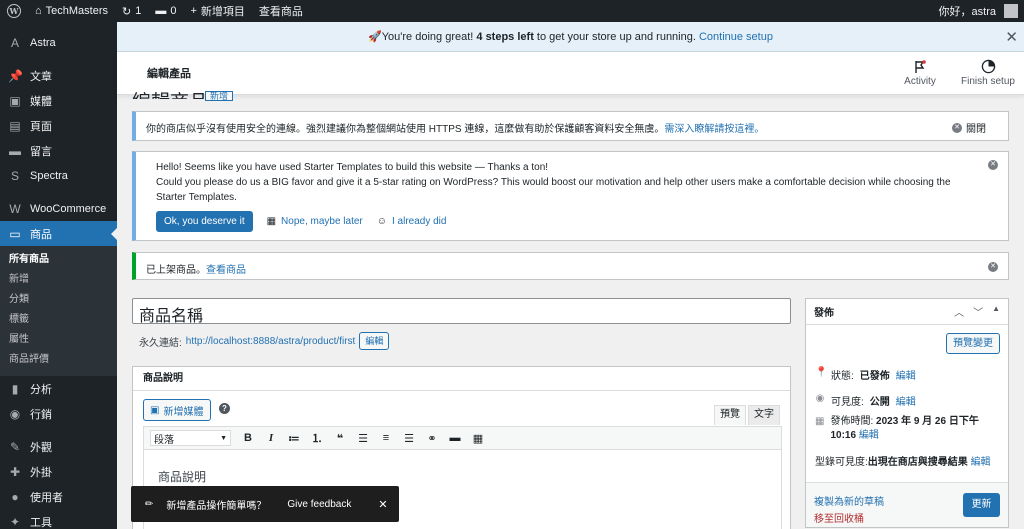  What do you see at coordinates (58, 125) in the screenshot?
I see `sidebar-item-pages: ▤ 頁面` at bounding box center [58, 125].